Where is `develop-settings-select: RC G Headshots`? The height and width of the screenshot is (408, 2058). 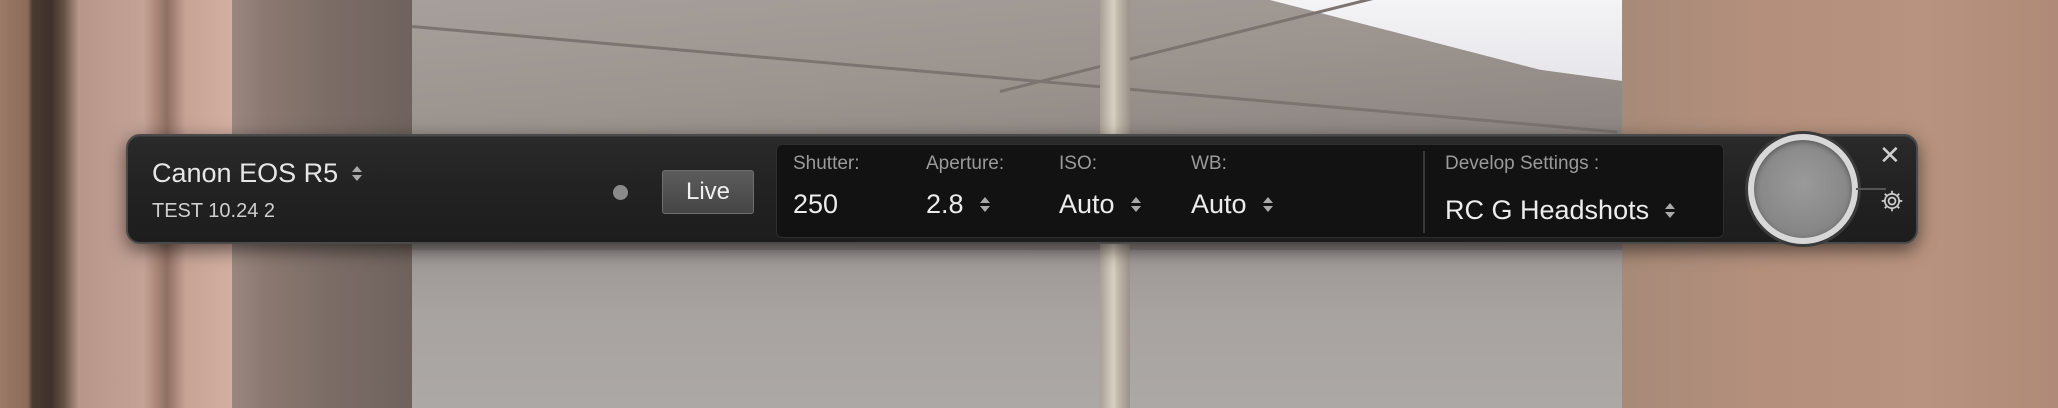
develop-settings-select: RC G Headshots is located at coordinates (1561, 210).